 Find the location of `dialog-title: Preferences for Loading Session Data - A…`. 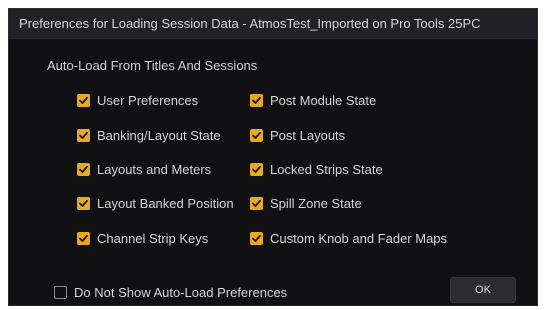

dialog-title: Preferences for Loading Session Data - A… is located at coordinates (250, 23).